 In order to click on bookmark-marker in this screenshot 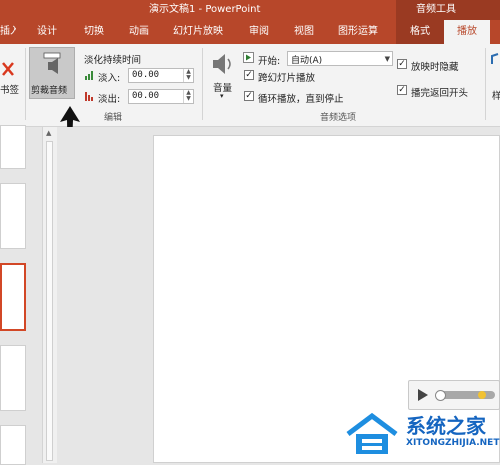, I will do `click(482, 395)`.